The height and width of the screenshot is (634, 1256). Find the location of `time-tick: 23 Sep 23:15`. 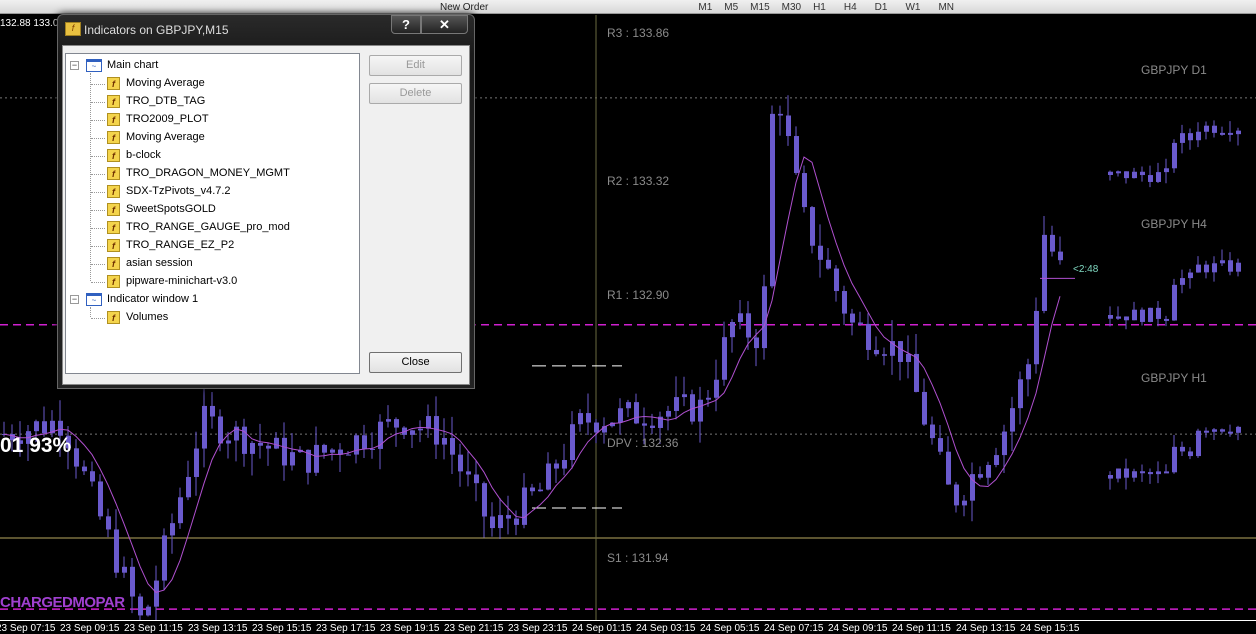

time-tick: 23 Sep 23:15 is located at coordinates (538, 628).